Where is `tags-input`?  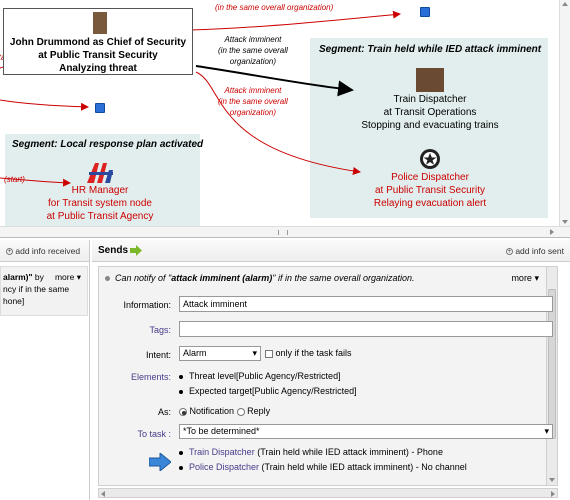
tags-input is located at coordinates (366, 329).